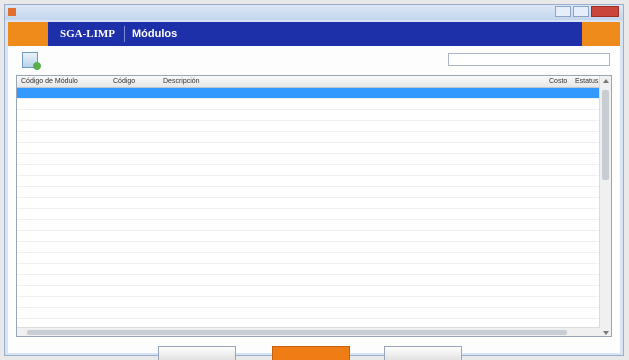 The height and width of the screenshot is (360, 629). Describe the element at coordinates (155, 34) in the screenshot. I see `module-title: Módulos` at that location.